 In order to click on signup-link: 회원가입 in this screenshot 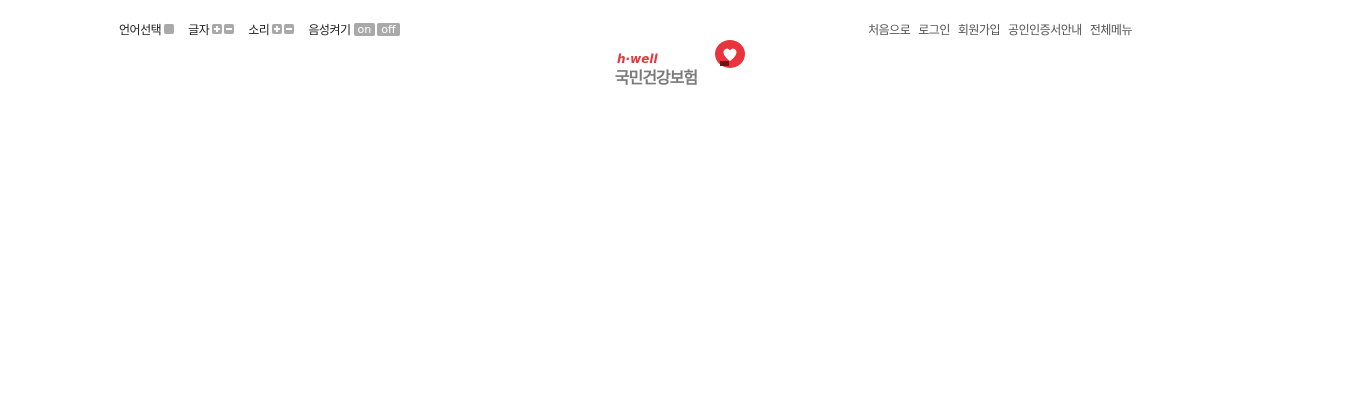, I will do `click(979, 29)`.